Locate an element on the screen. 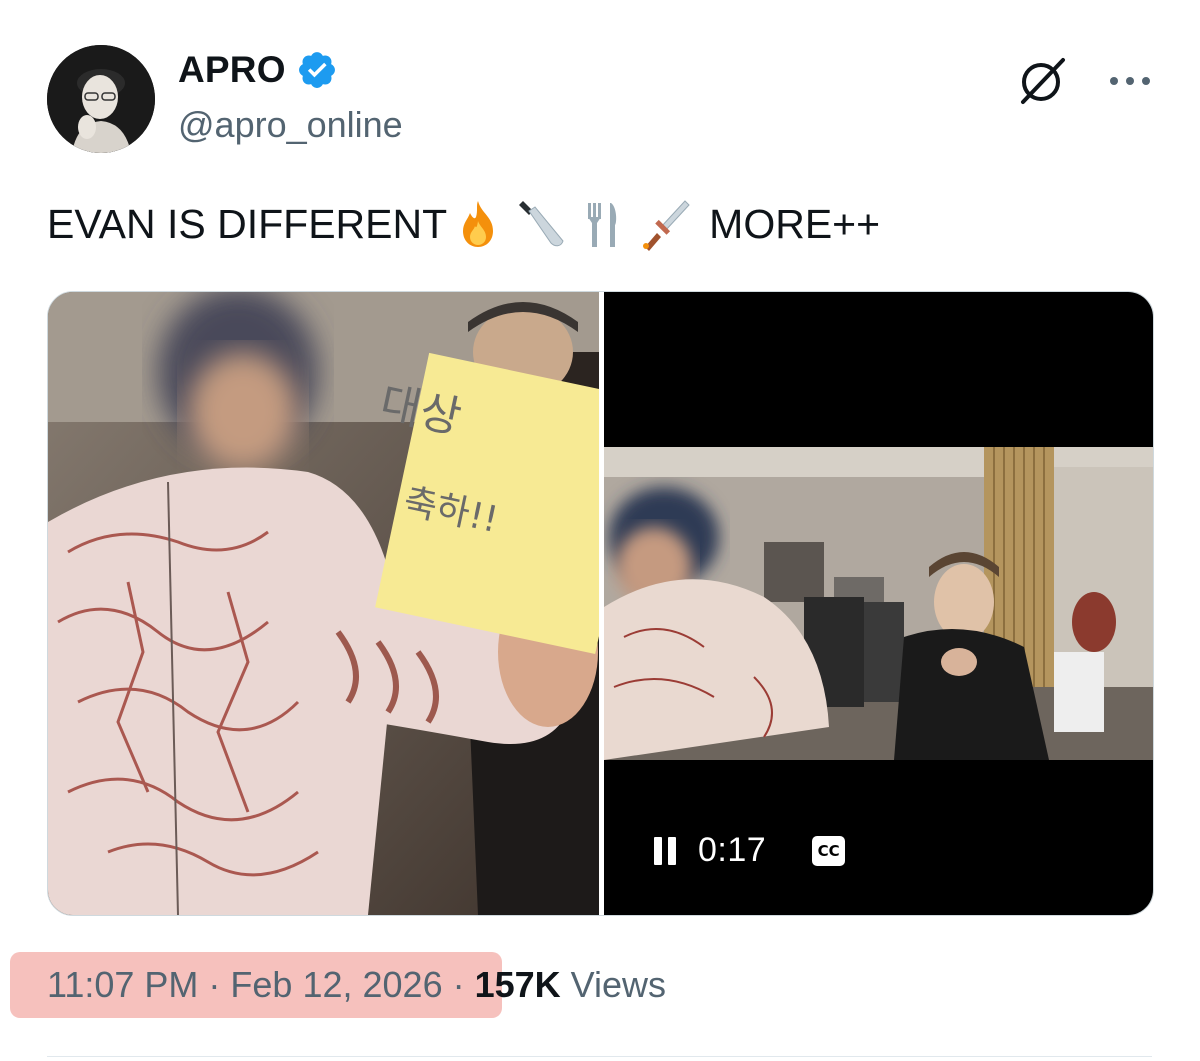 This screenshot has width=1200, height=1061. views-count: 157K is located at coordinates (518, 985).